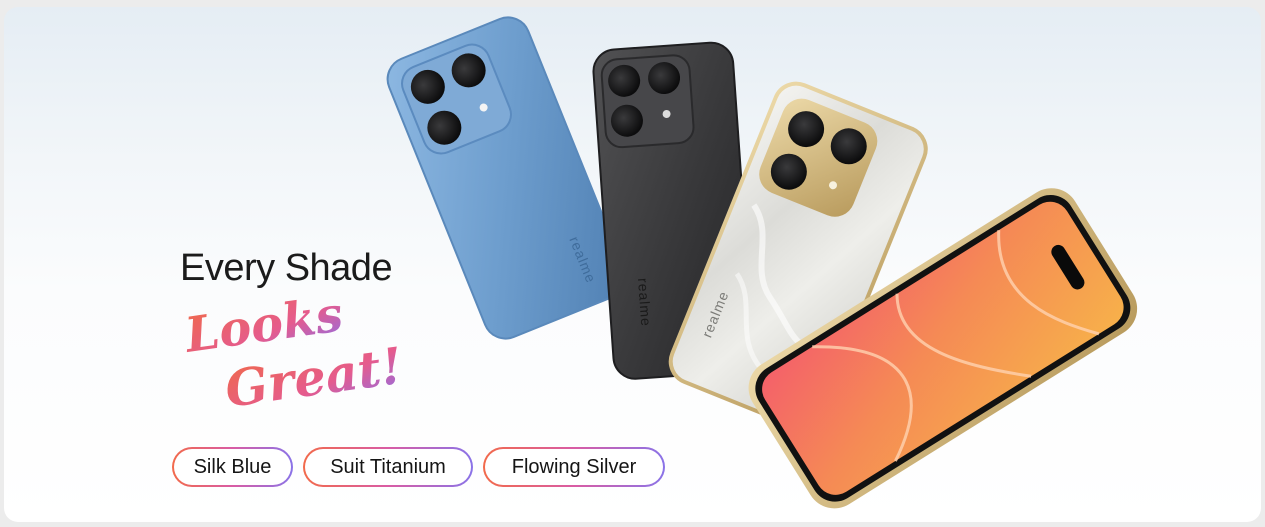 This screenshot has width=1265, height=527. I want to click on brand-logo-titanium: realme, so click(644, 302).